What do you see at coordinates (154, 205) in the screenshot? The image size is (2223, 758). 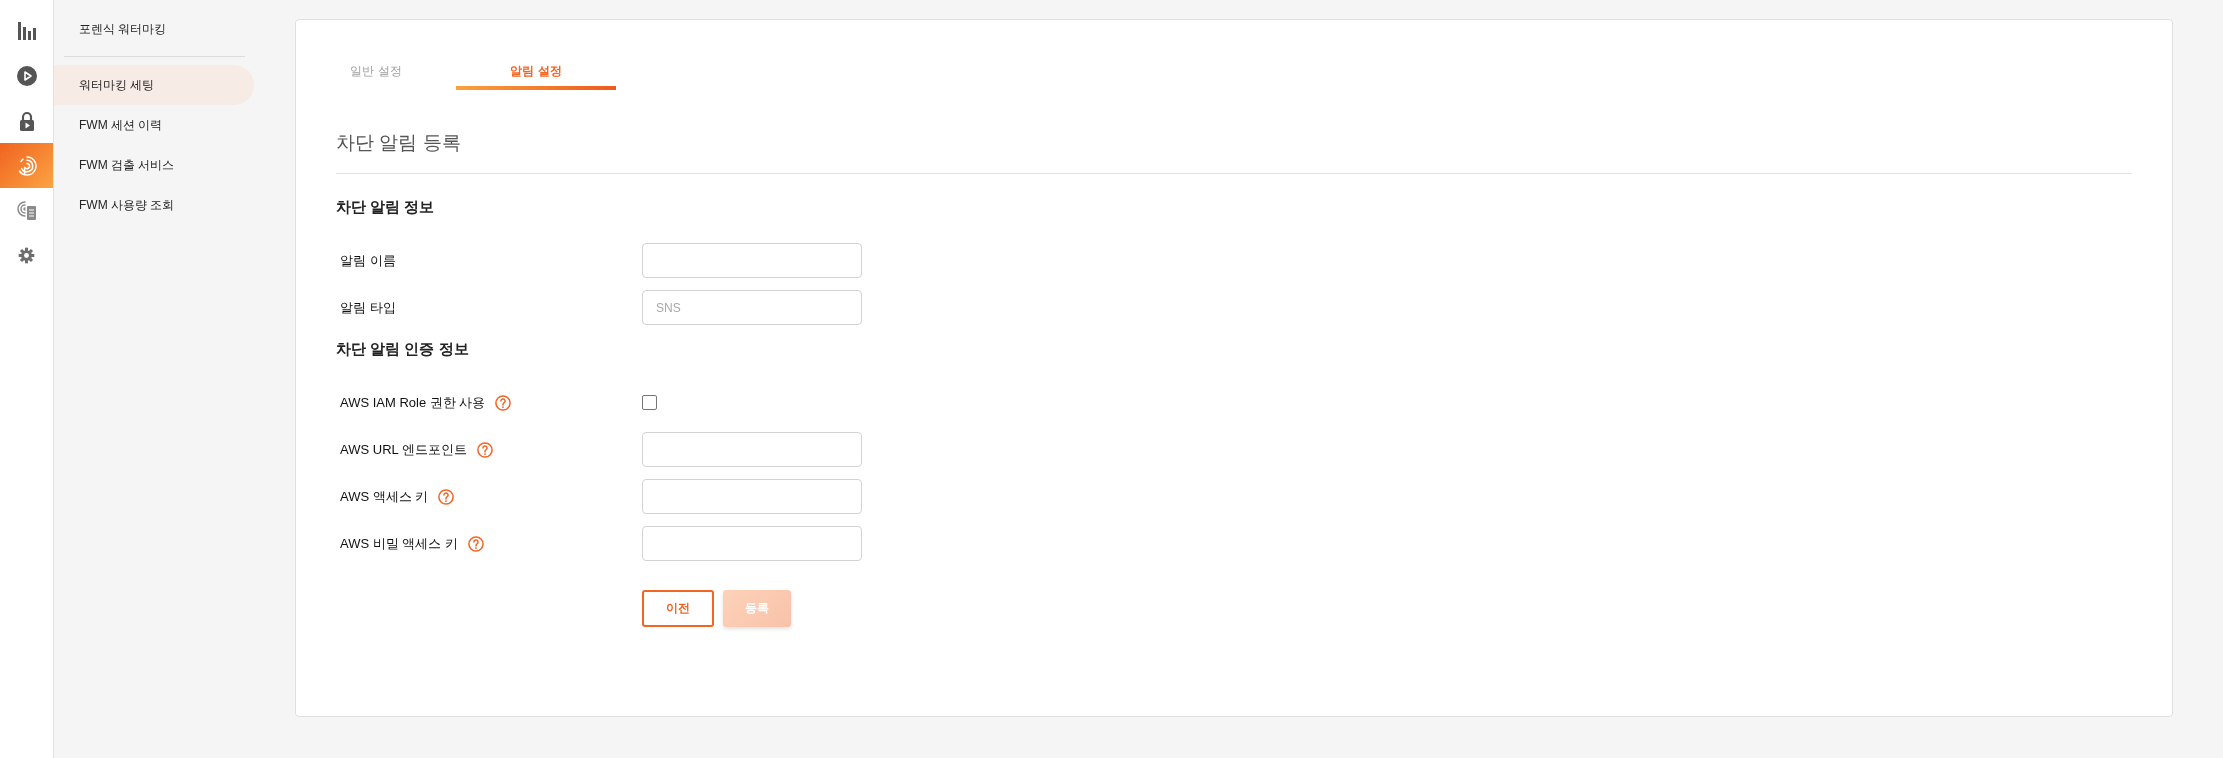 I see `sidebar-item: FWM 사용량 조회` at bounding box center [154, 205].